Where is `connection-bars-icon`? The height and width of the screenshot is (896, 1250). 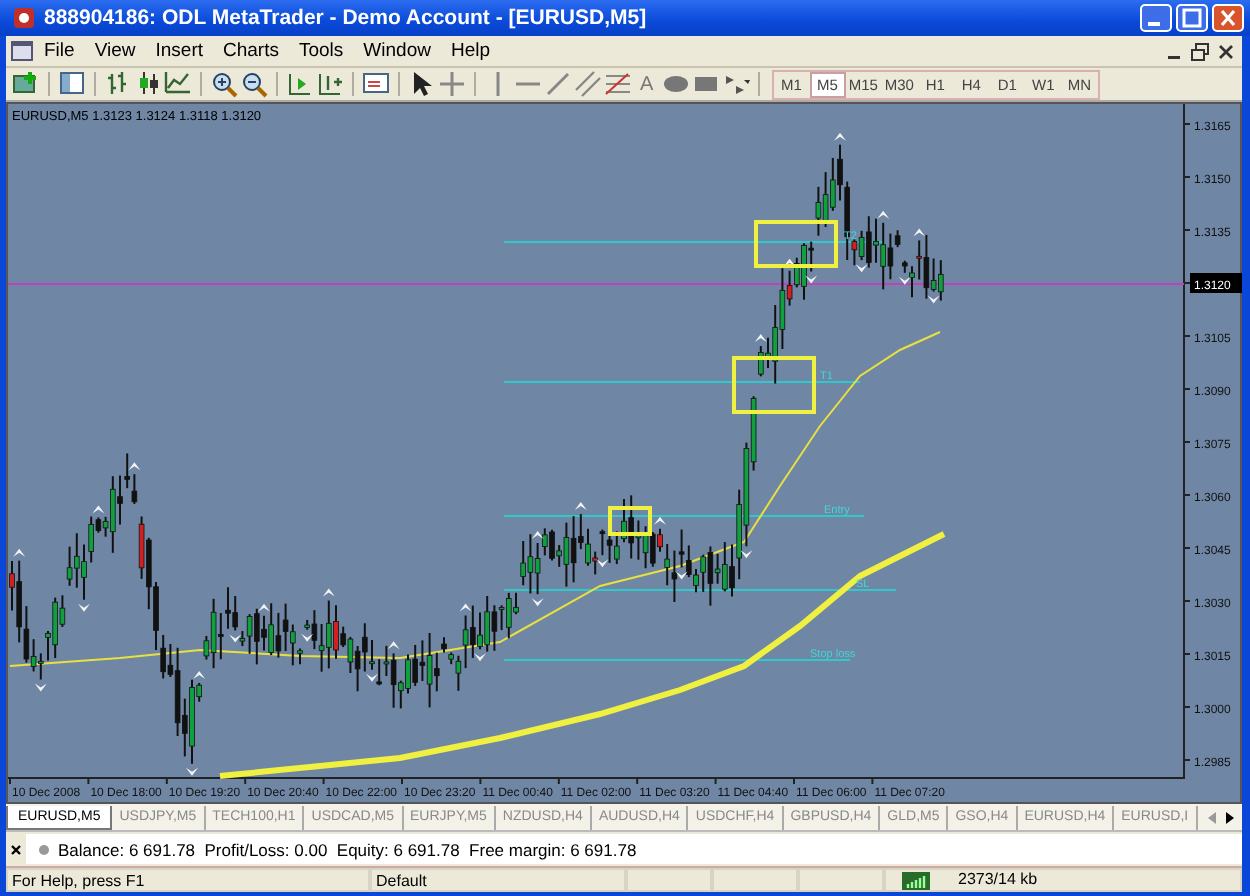 connection-bars-icon is located at coordinates (916, 880).